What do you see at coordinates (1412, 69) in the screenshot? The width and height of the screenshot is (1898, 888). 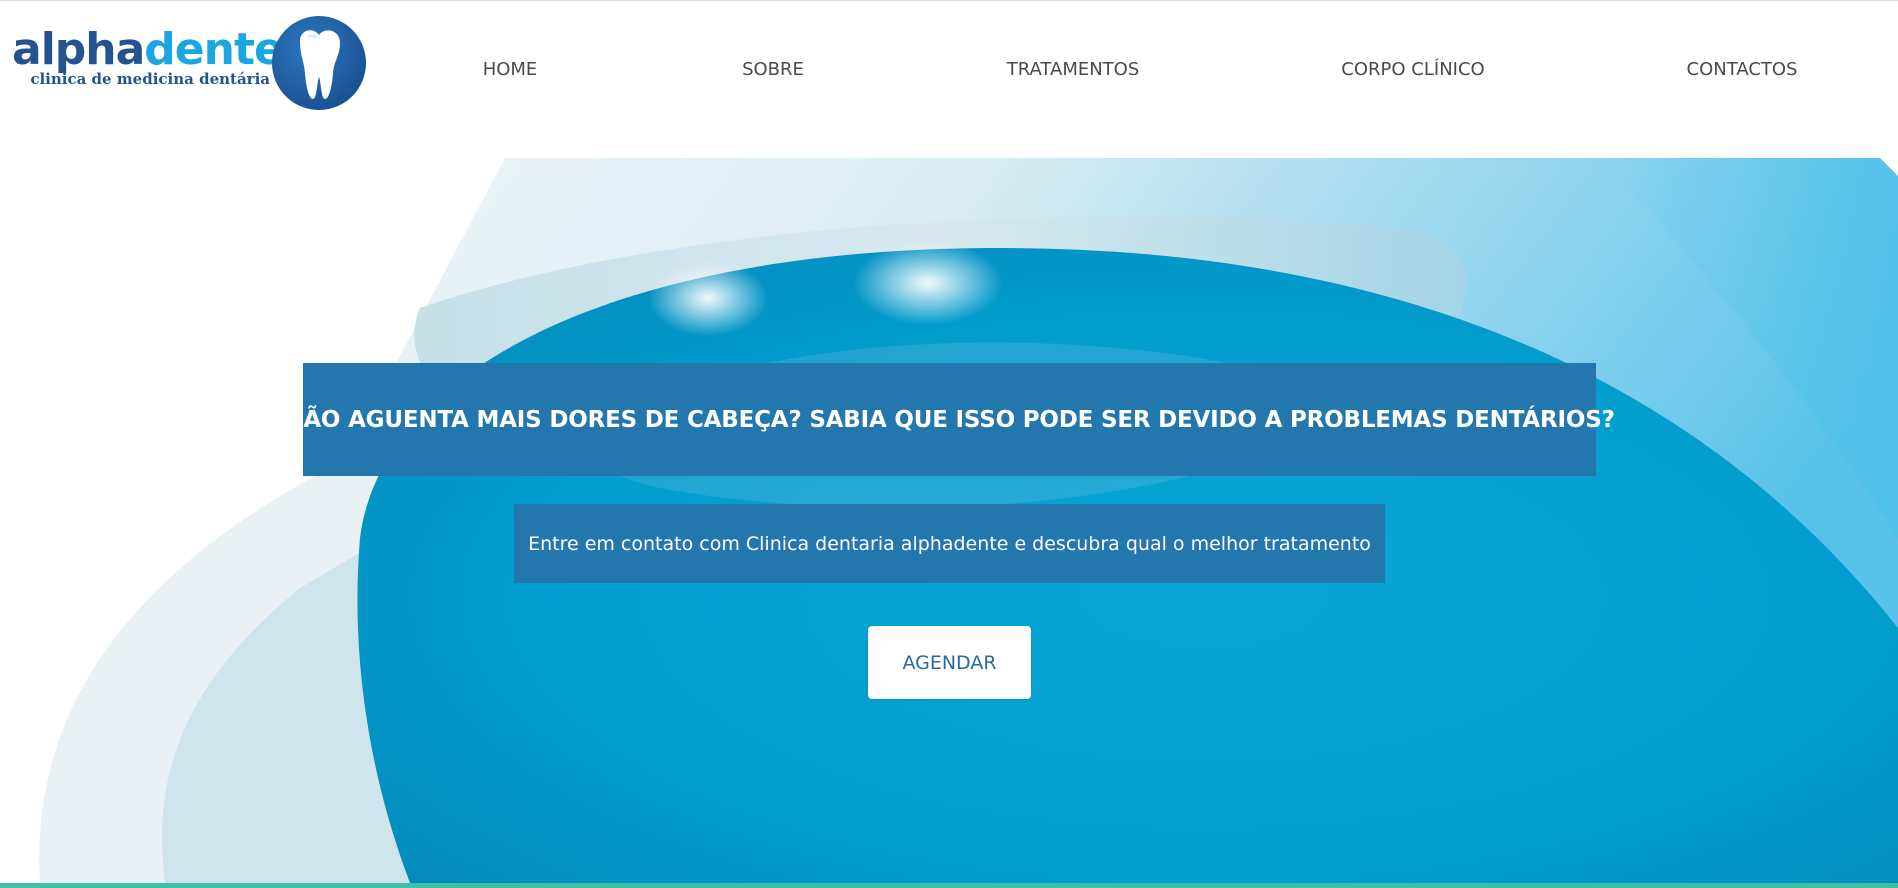 I see `nav-corpo-clinico: CORPO CLÍNICO` at bounding box center [1412, 69].